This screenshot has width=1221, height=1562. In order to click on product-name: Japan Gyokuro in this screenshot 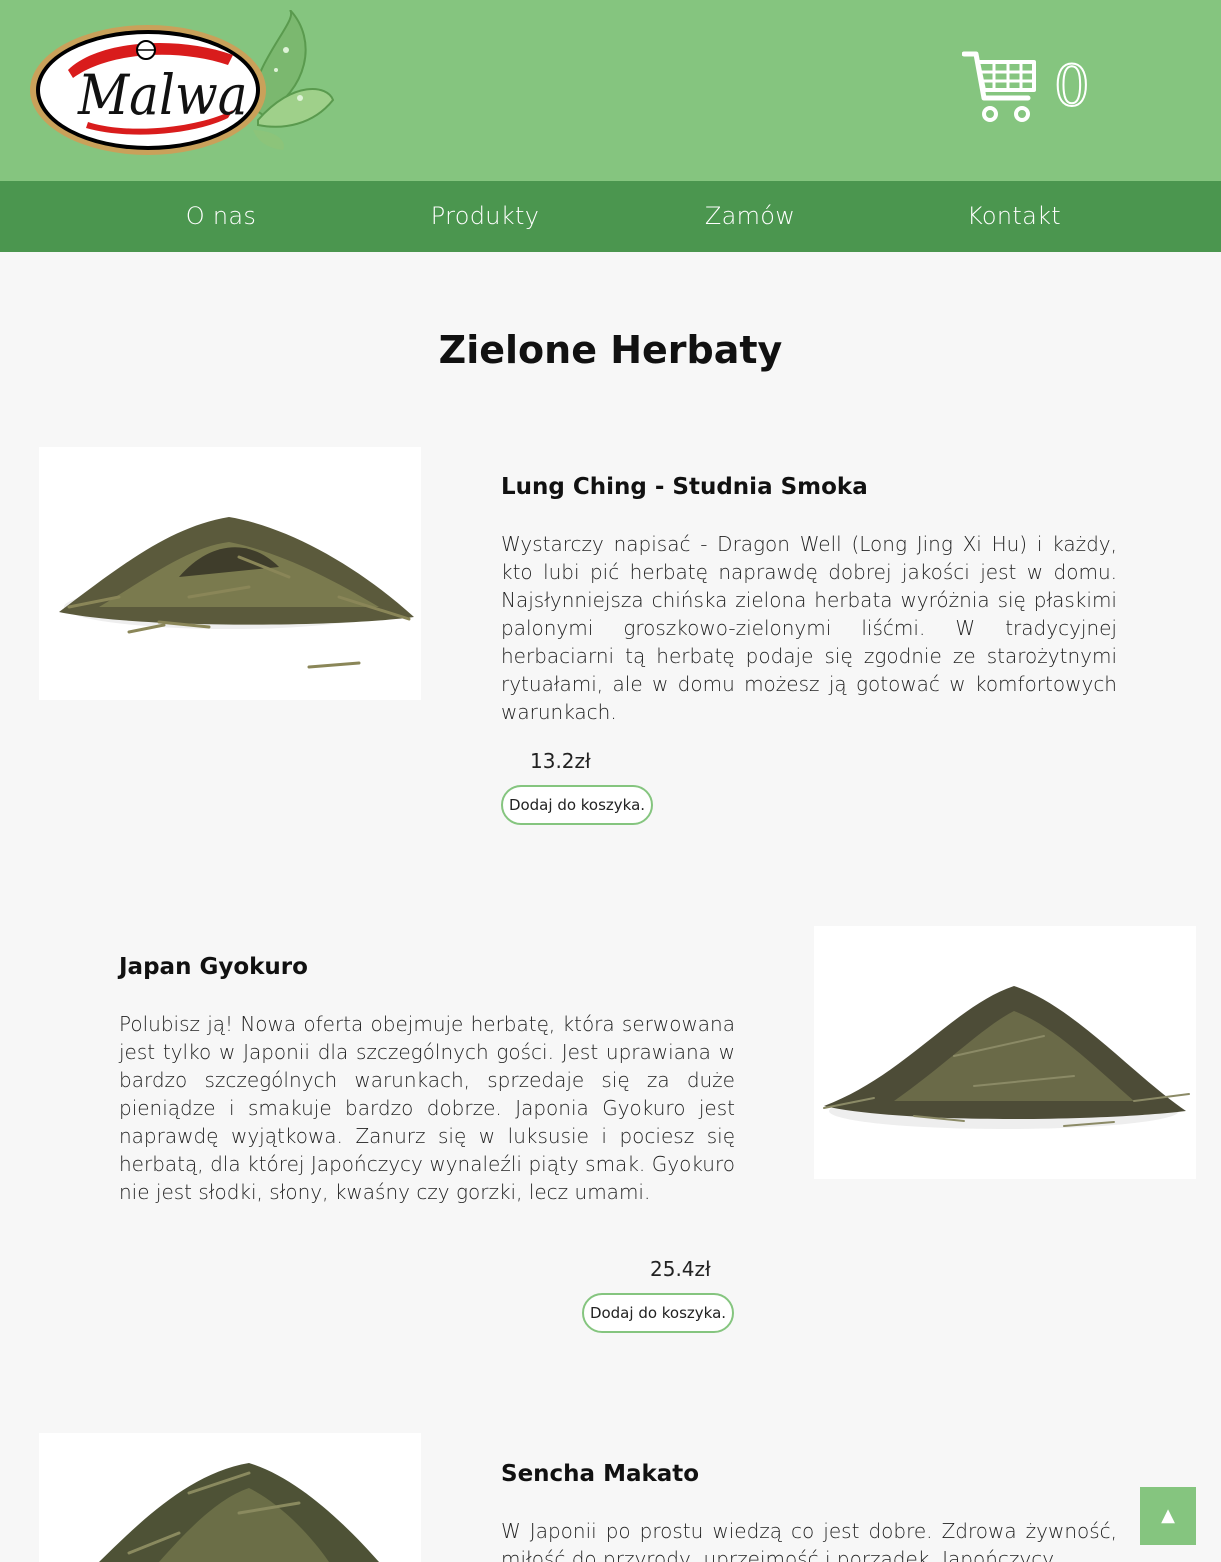, I will do `click(213, 967)`.